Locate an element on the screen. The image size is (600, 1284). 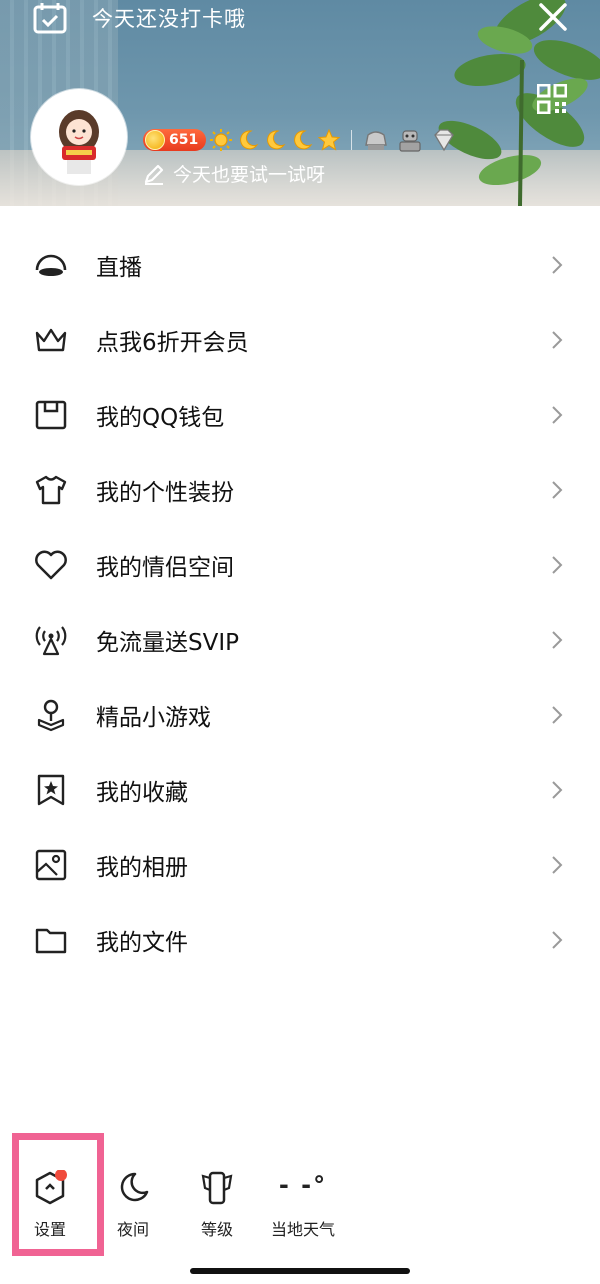
menu-item-files: 我的文件 is located at coordinates (300, 939).